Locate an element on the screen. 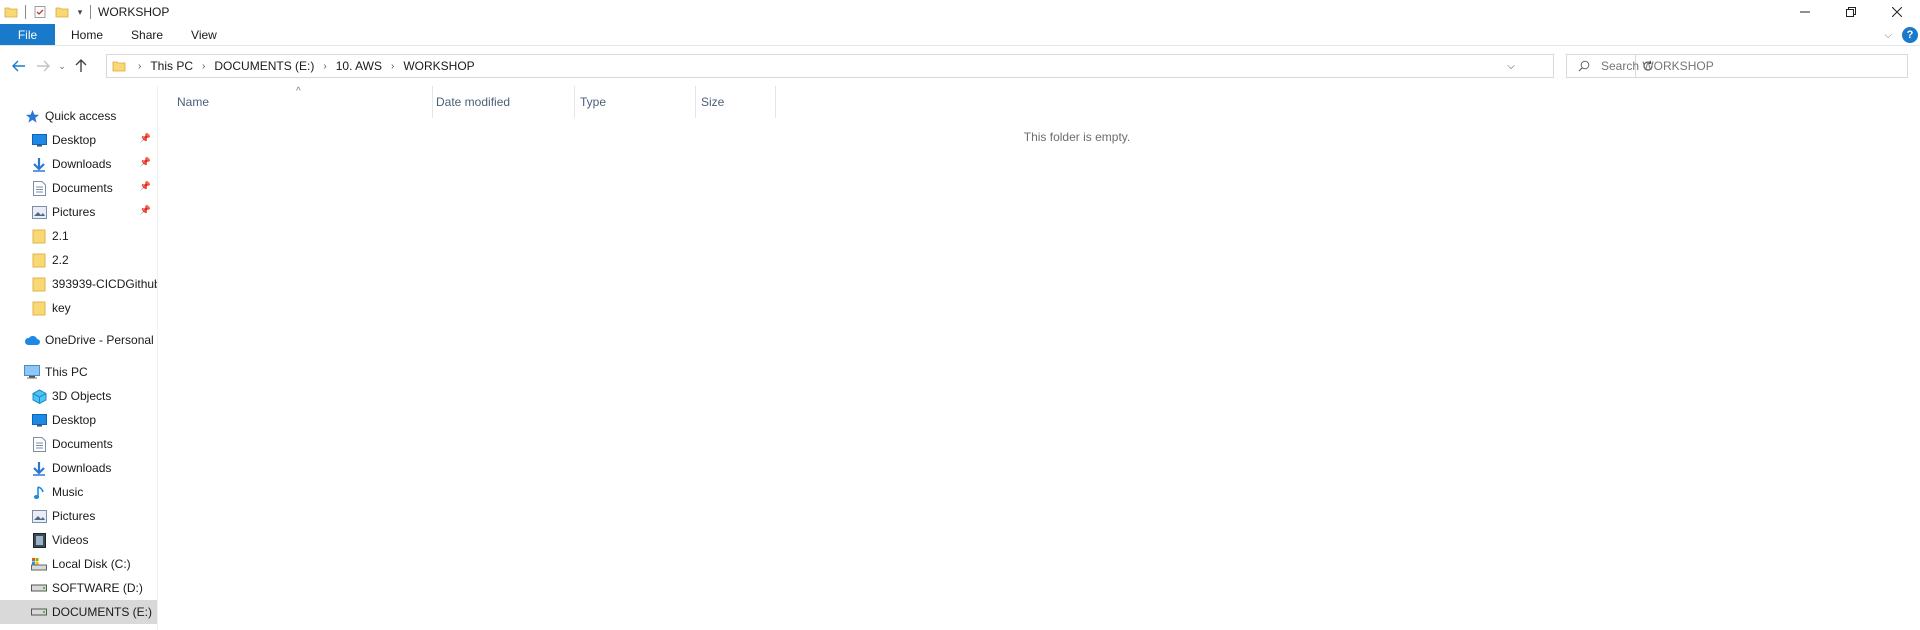  properties-icon is located at coordinates (40, 12).